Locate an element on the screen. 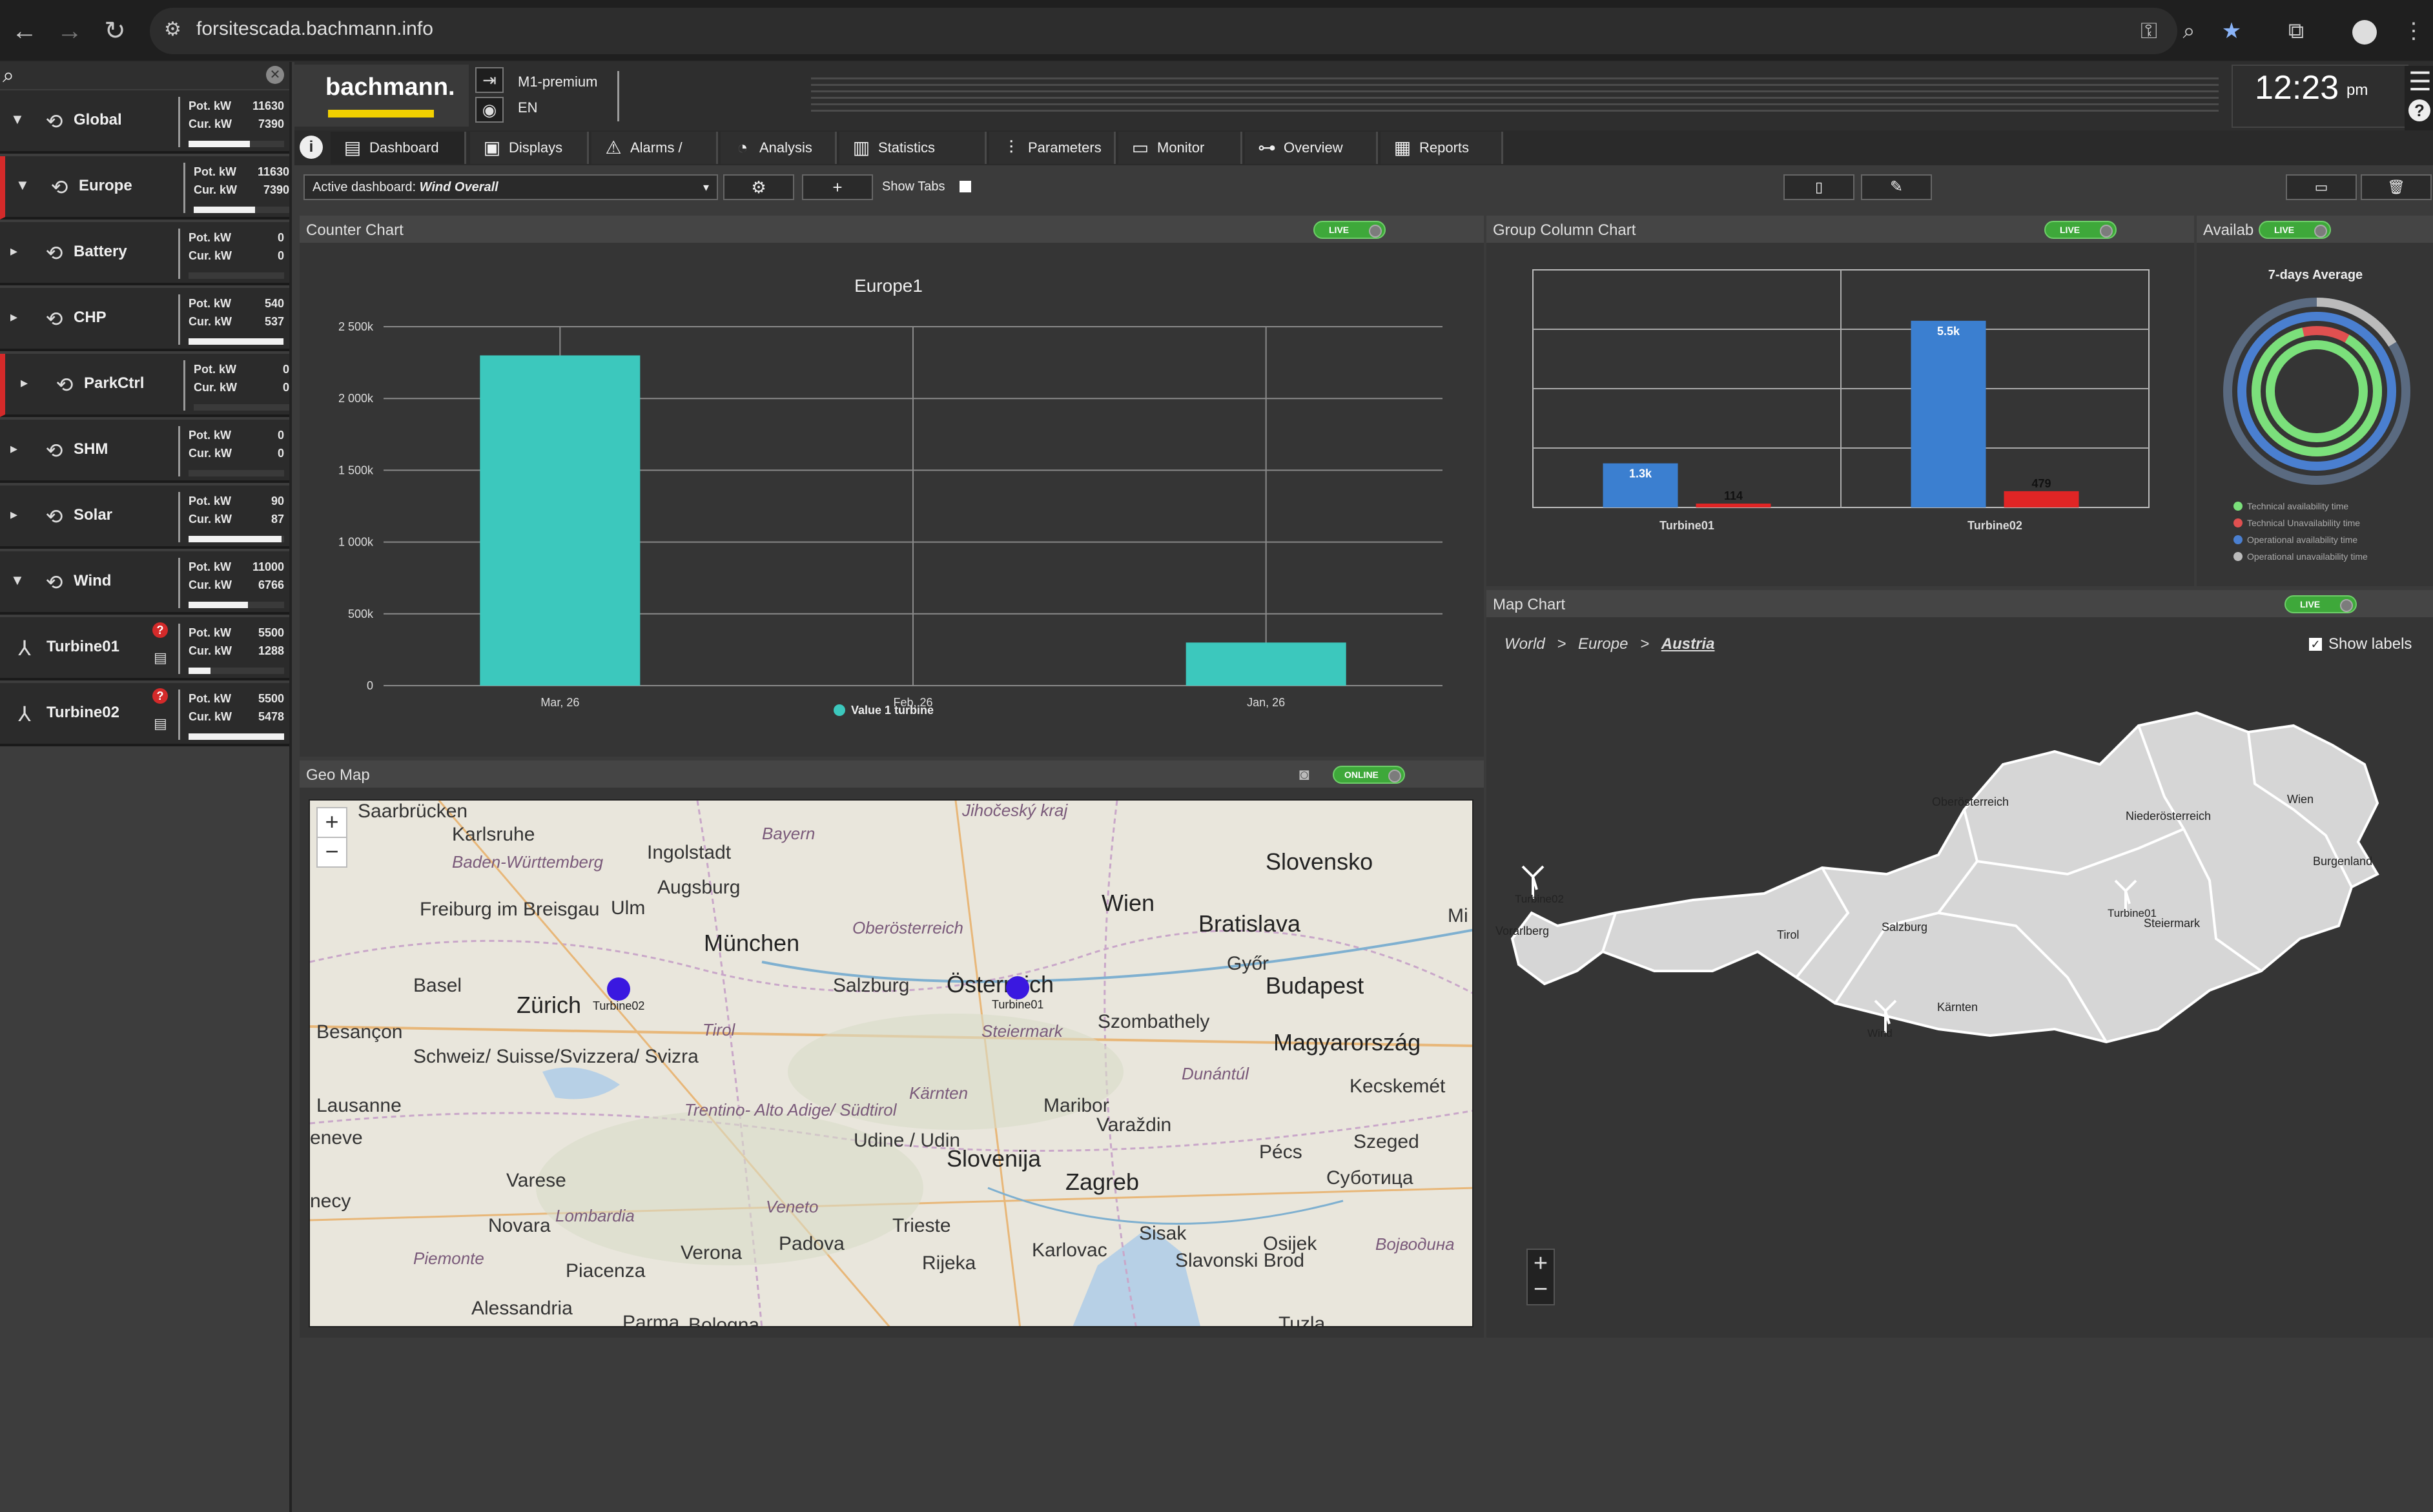 This screenshot has height=1512, width=2433. reload-icon: ↻ is located at coordinates (115, 31).